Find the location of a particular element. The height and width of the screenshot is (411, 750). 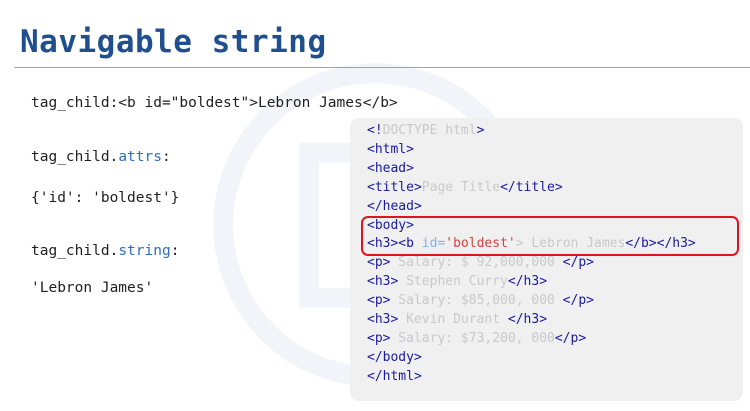

code-line-h3-3-close: </h3> is located at coordinates (527, 320).